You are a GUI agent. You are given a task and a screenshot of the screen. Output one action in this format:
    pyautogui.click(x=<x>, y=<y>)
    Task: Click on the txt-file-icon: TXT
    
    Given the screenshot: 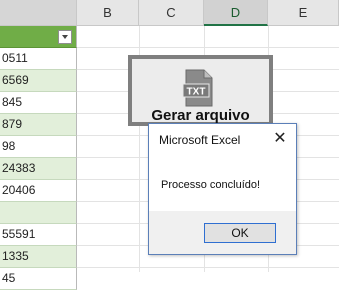 What is the action you would take?
    pyautogui.click(x=199, y=88)
    